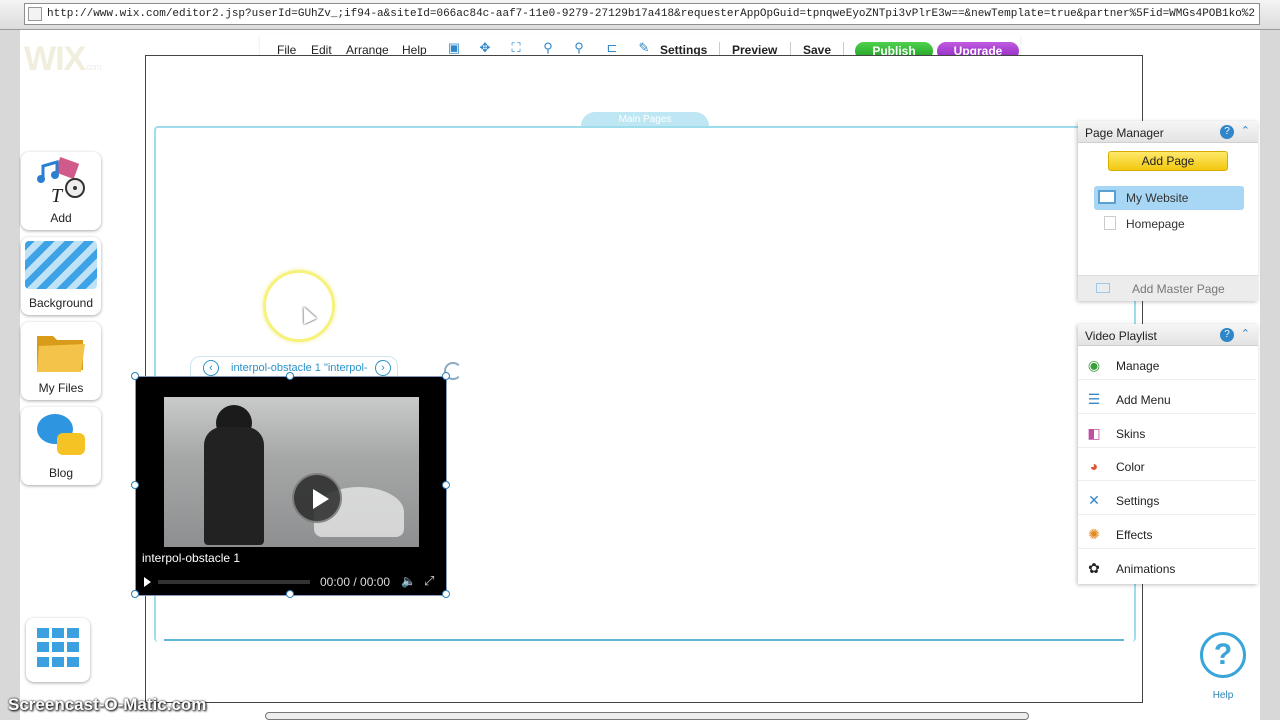  Describe the element at coordinates (1155, 224) in the screenshot. I see `page-label: Homepage` at that location.